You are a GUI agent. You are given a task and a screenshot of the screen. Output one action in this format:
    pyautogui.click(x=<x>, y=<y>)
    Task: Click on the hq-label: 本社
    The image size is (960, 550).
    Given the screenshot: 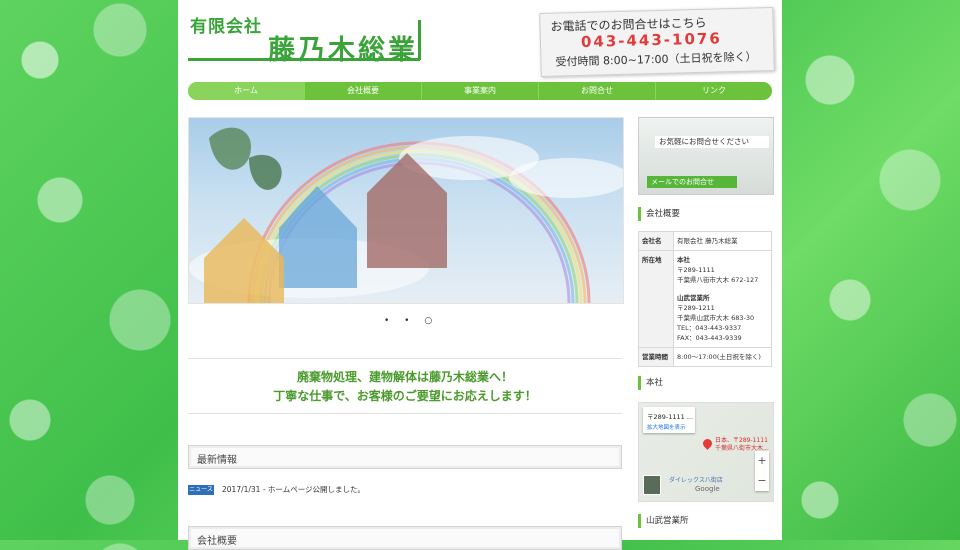 What is the action you would take?
    pyautogui.click(x=683, y=260)
    